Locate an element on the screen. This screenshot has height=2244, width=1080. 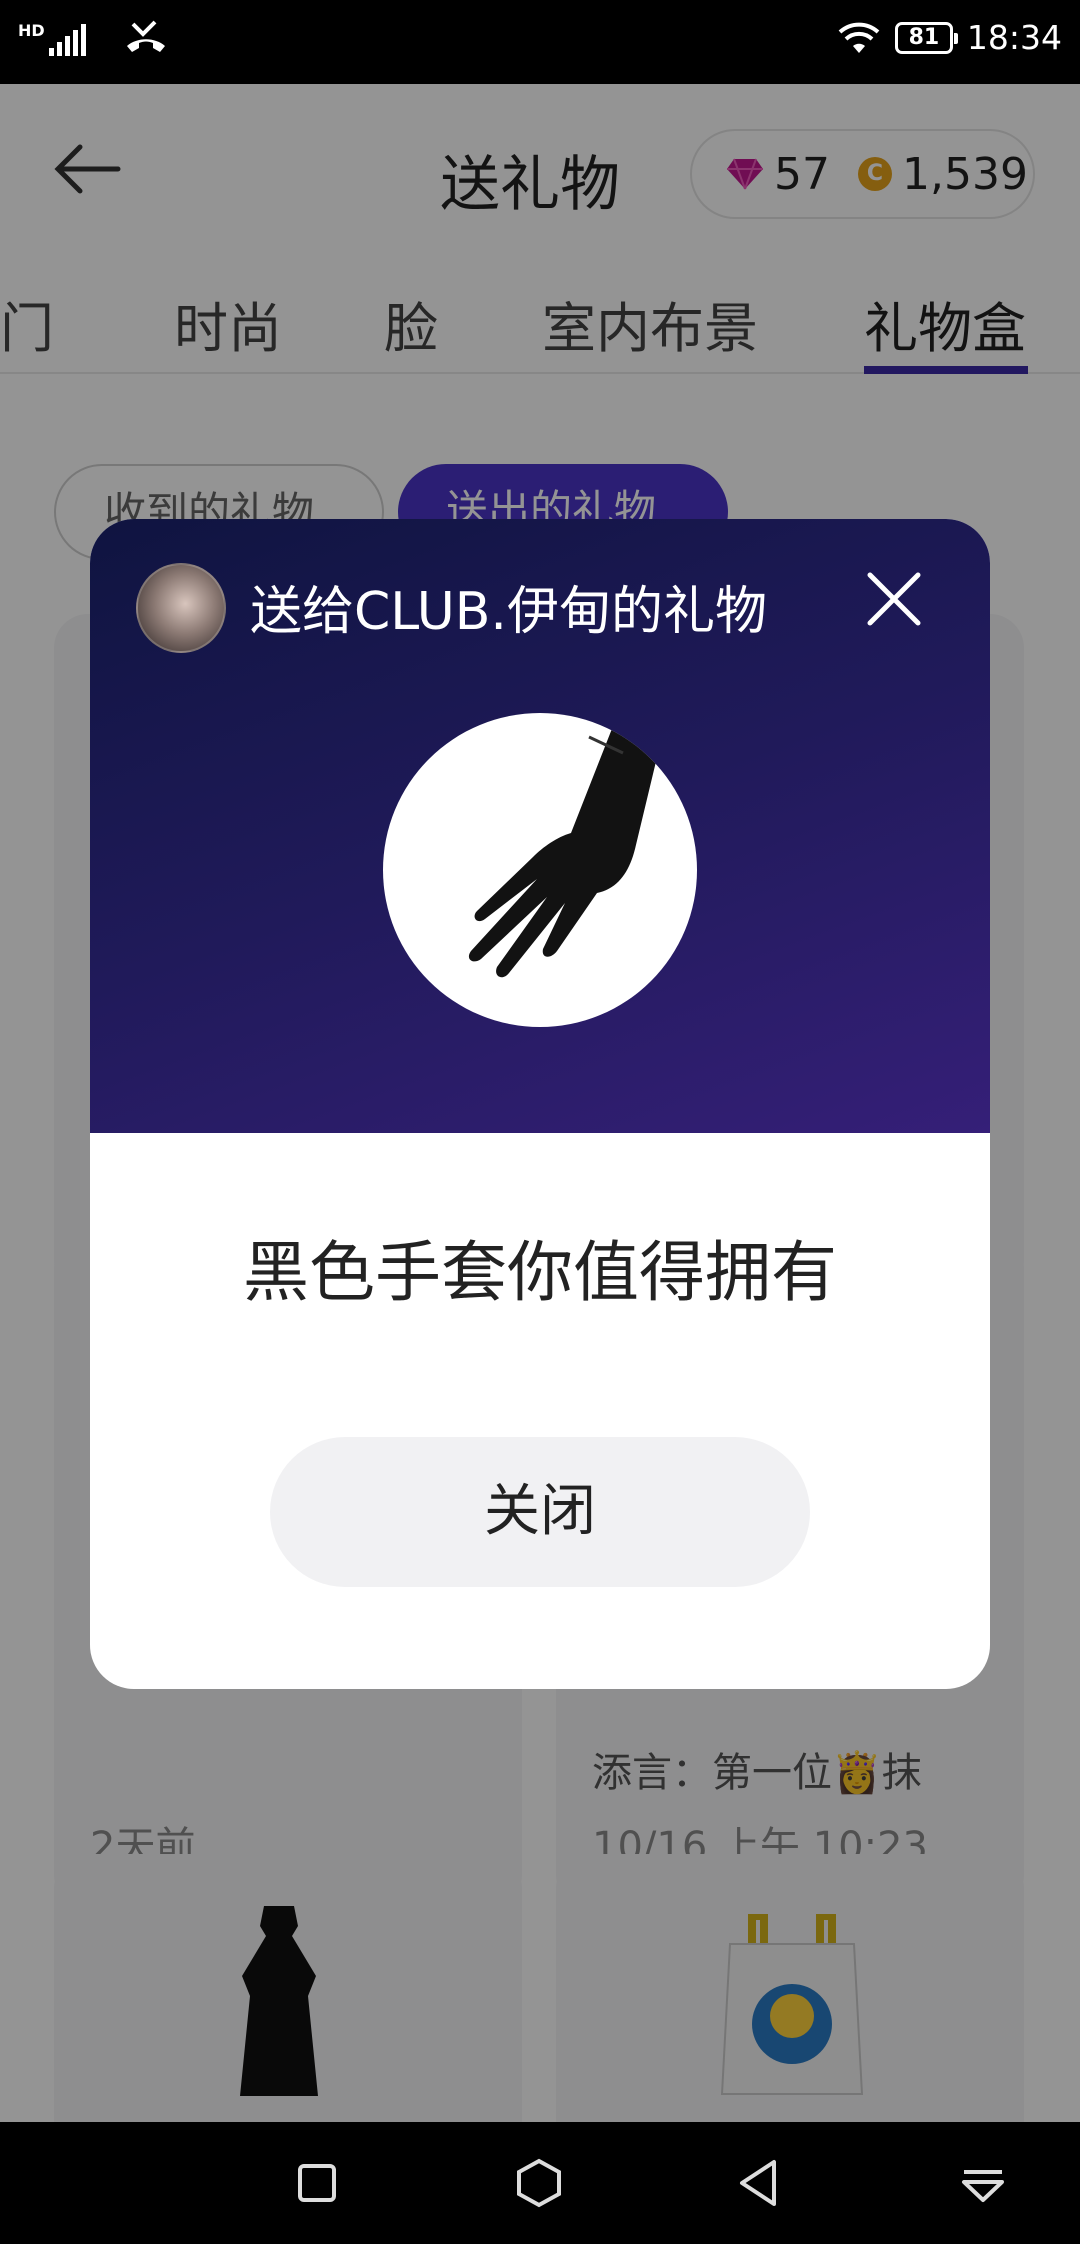
black-glove-image is located at coordinates (563, 849).